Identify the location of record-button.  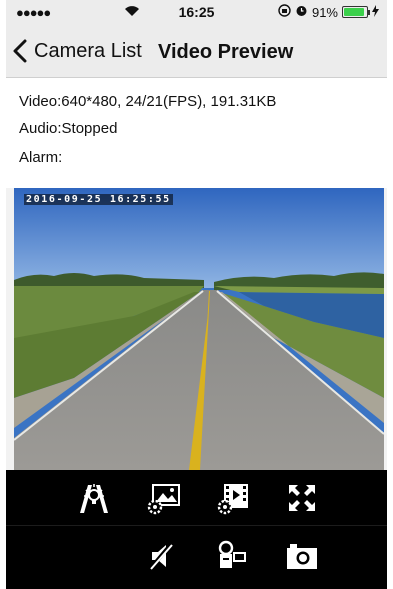
(232, 556).